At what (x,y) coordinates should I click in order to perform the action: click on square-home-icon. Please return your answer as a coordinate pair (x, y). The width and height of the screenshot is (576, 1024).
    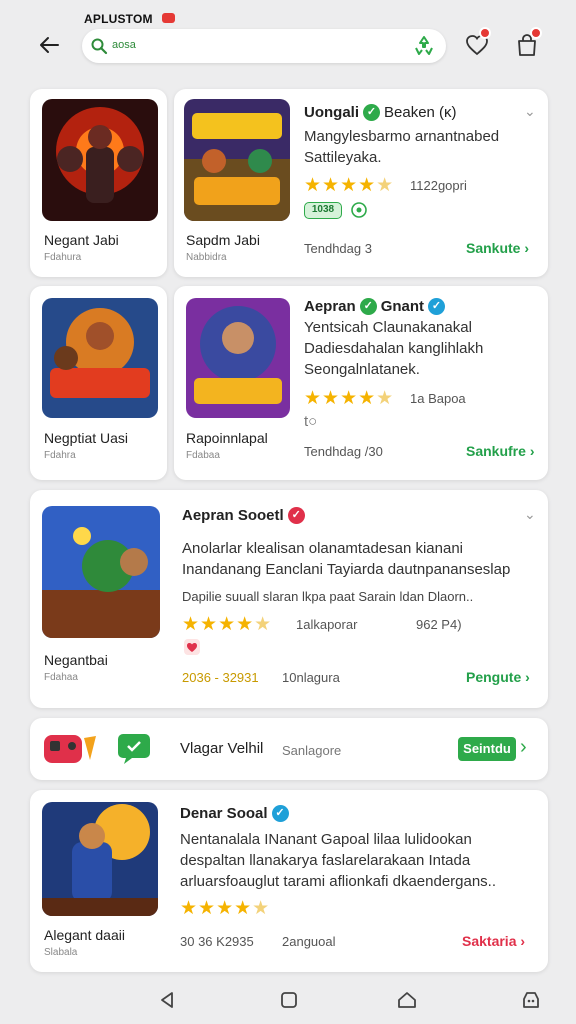
    Looking at the image, I should click on (289, 1000).